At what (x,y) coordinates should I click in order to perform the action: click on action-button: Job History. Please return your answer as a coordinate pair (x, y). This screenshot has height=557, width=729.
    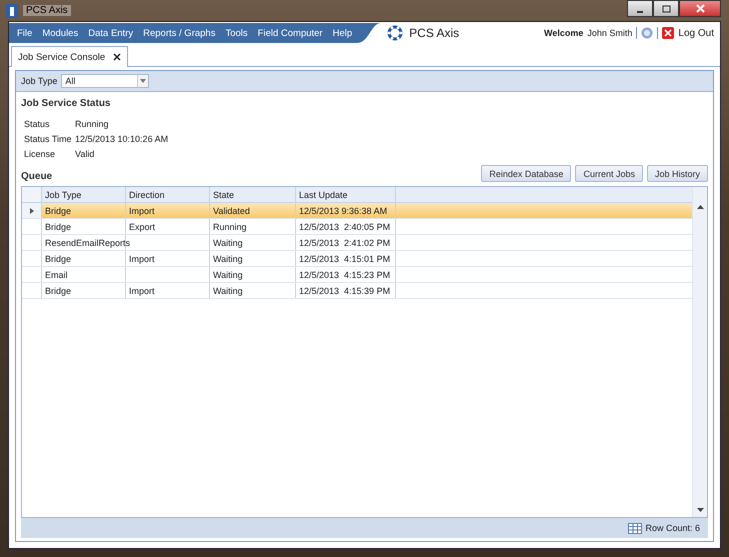
    Looking at the image, I should click on (677, 173).